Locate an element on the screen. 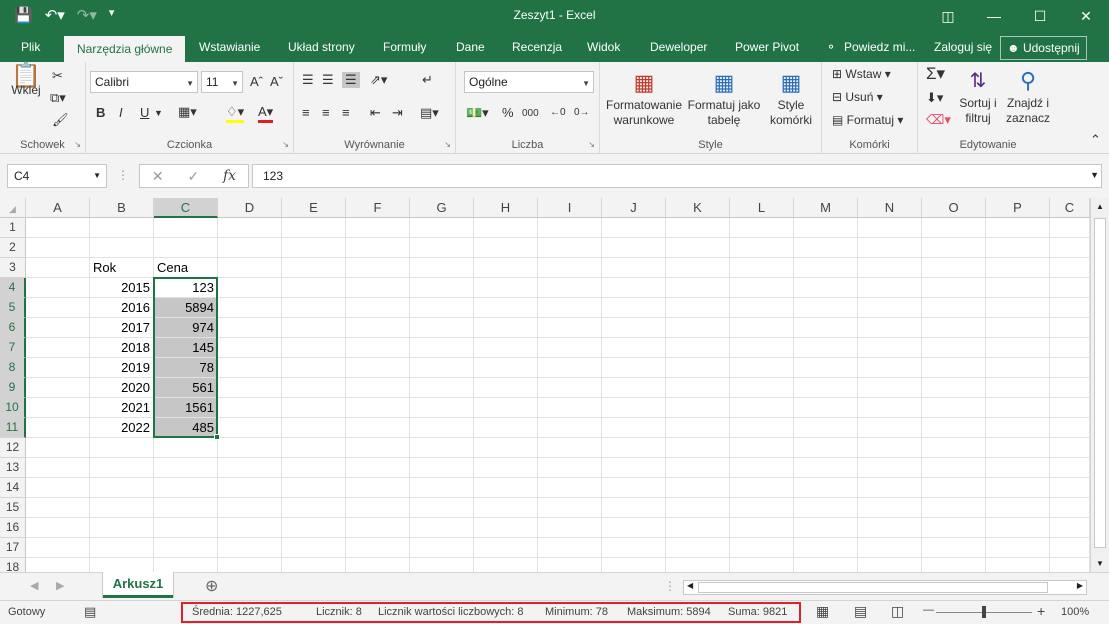 This screenshot has width=1109, height=624. insert-cells-button: ⊞ Wstaw ▾ is located at coordinates (861, 74).